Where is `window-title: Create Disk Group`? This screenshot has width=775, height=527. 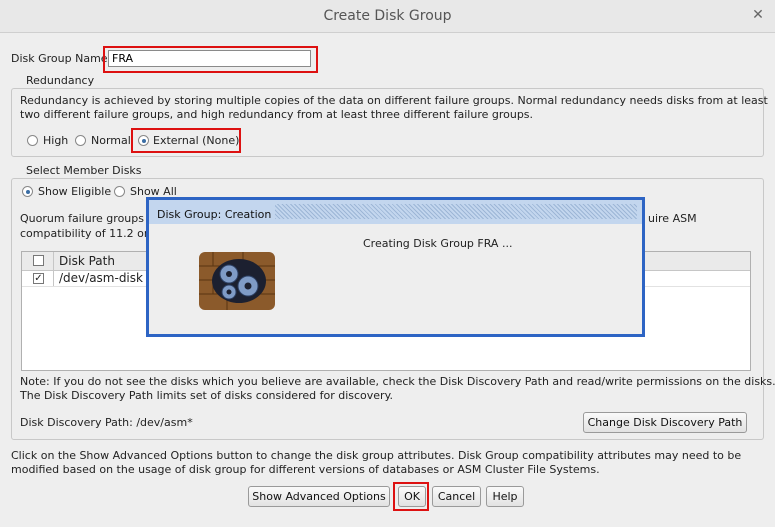 window-title: Create Disk Group is located at coordinates (387, 16).